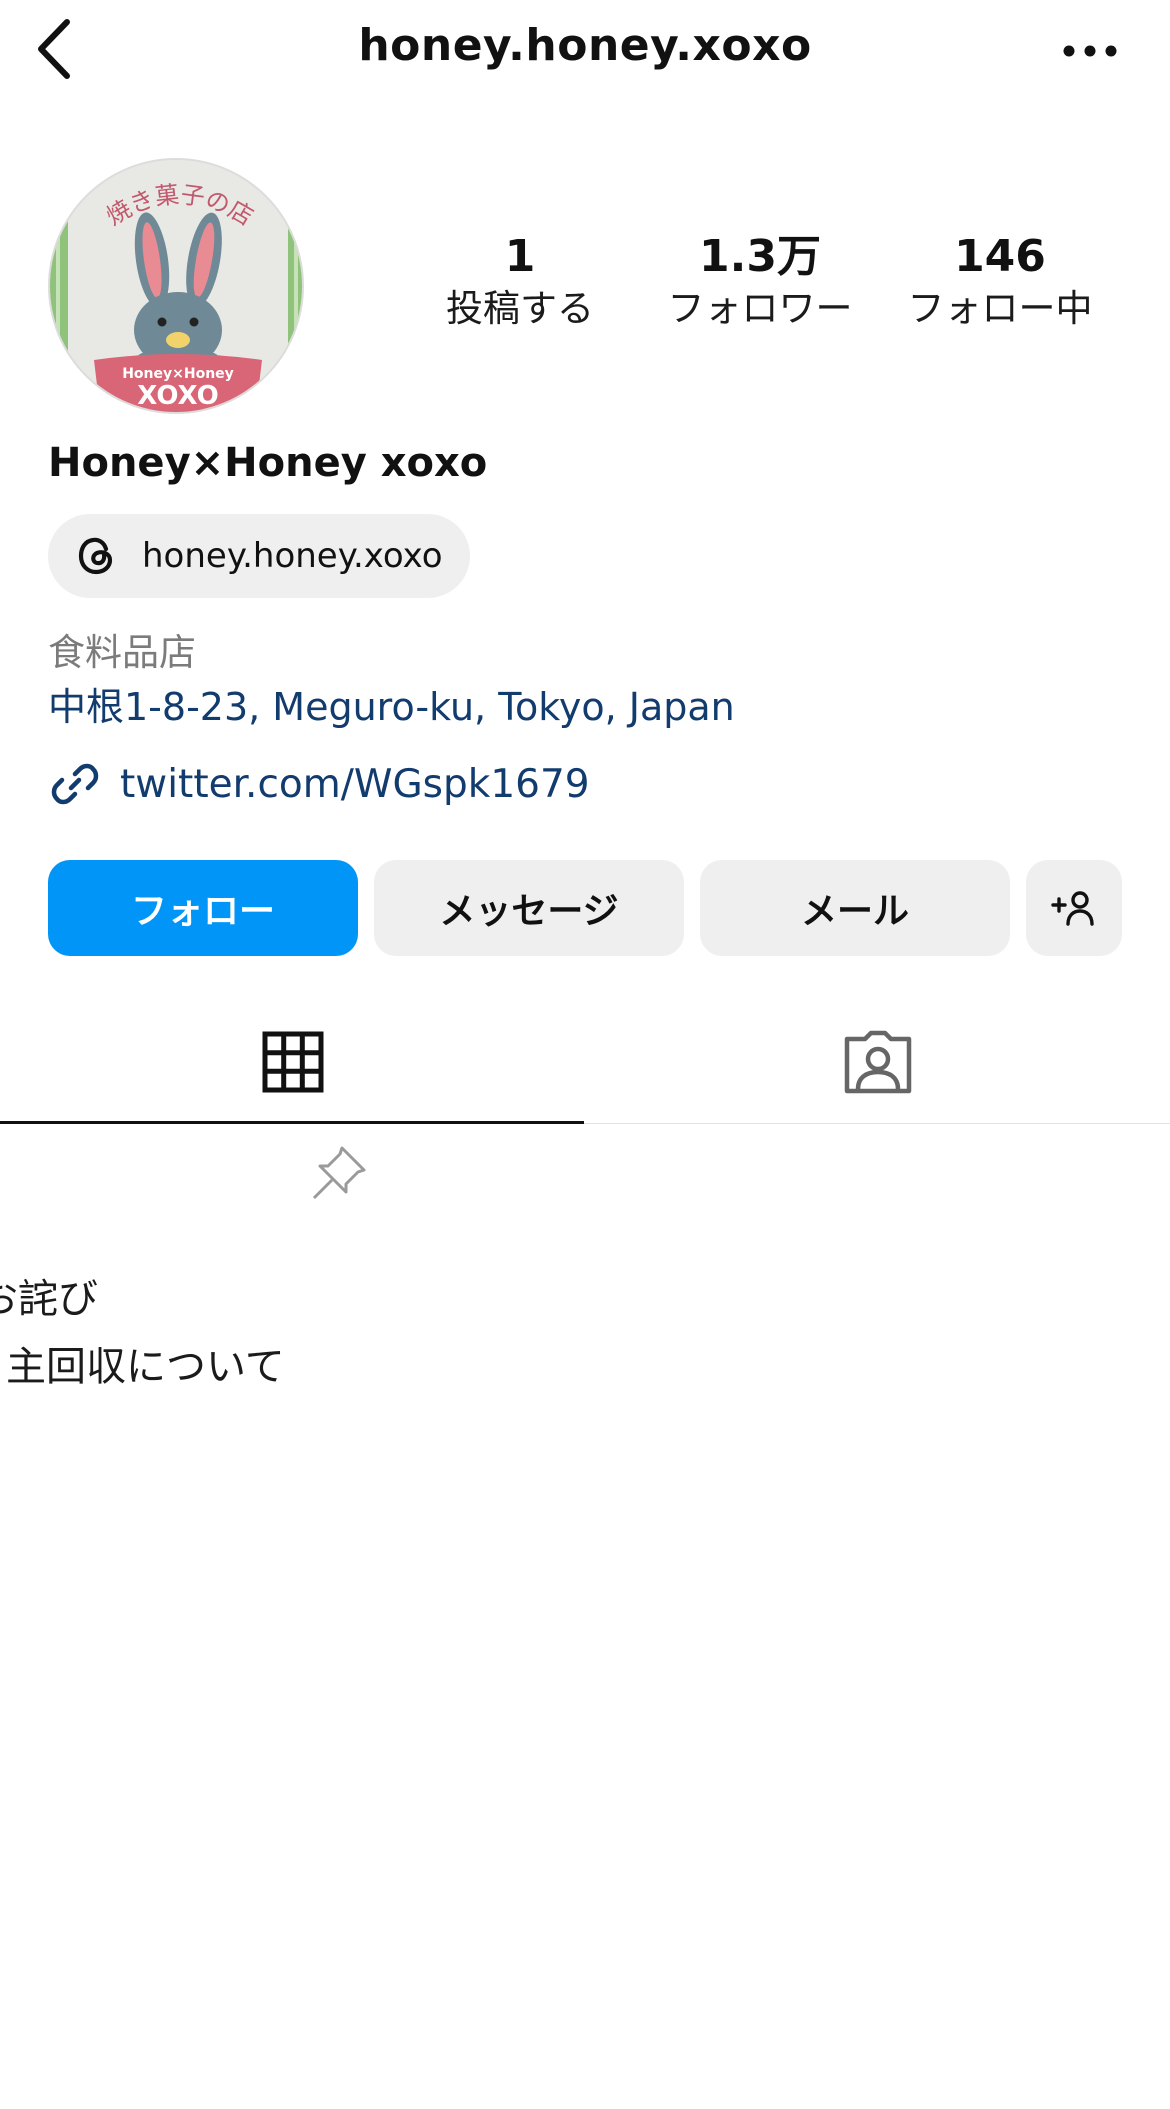  I want to click on active-tab-indicator, so click(292, 1122).